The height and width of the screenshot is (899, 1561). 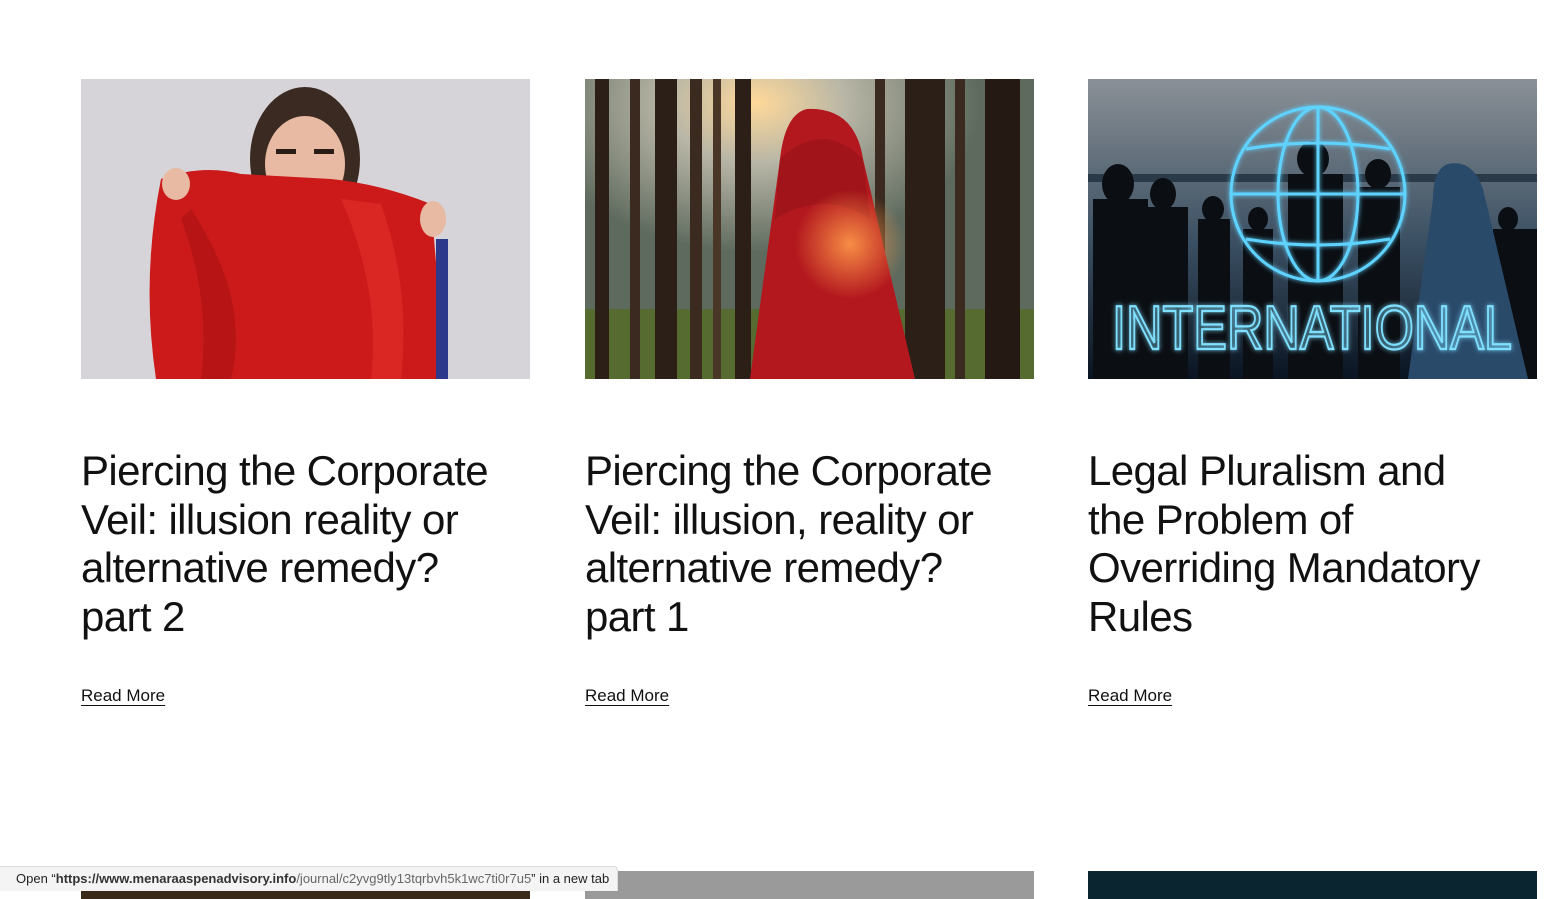 I want to click on red-cloak-forest-image, so click(x=809, y=229).